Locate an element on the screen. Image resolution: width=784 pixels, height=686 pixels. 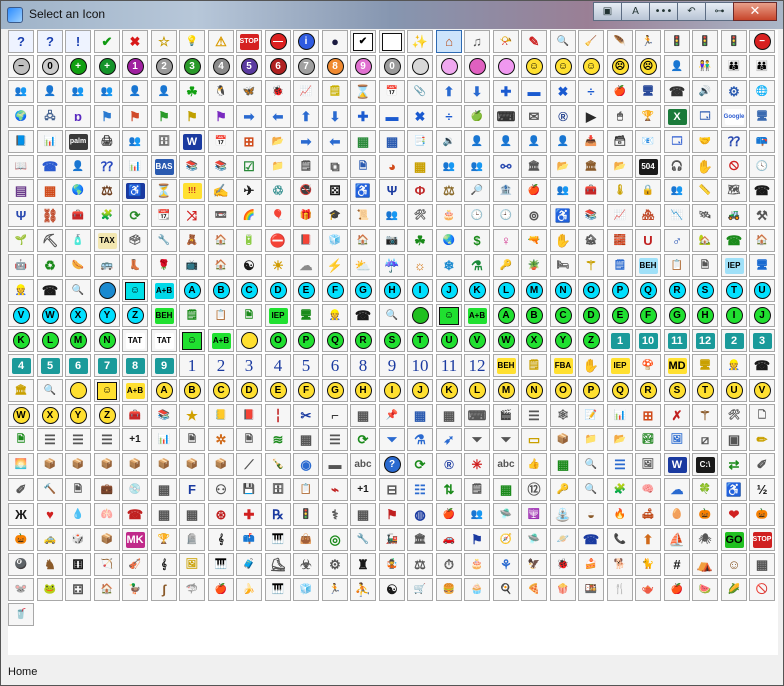
help-person-icon: ⁇ is located at coordinates (734, 141).